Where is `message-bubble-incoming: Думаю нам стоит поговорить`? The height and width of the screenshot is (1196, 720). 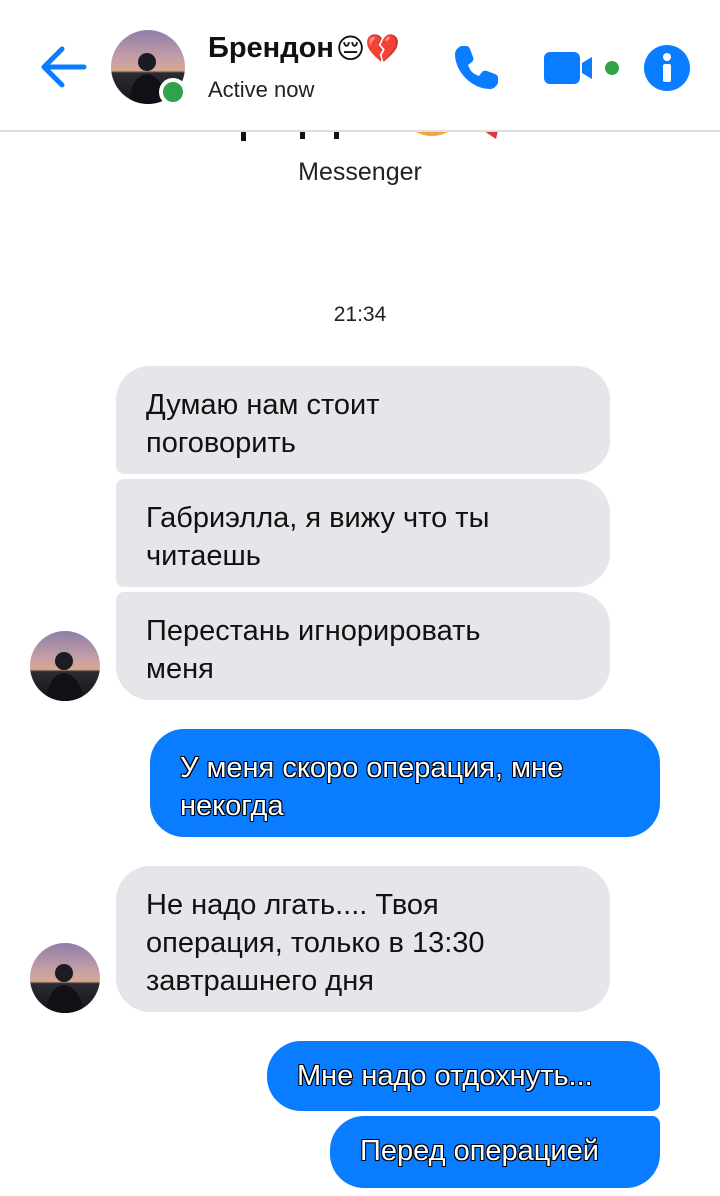 message-bubble-incoming: Думаю нам стоит поговорить is located at coordinates (363, 420).